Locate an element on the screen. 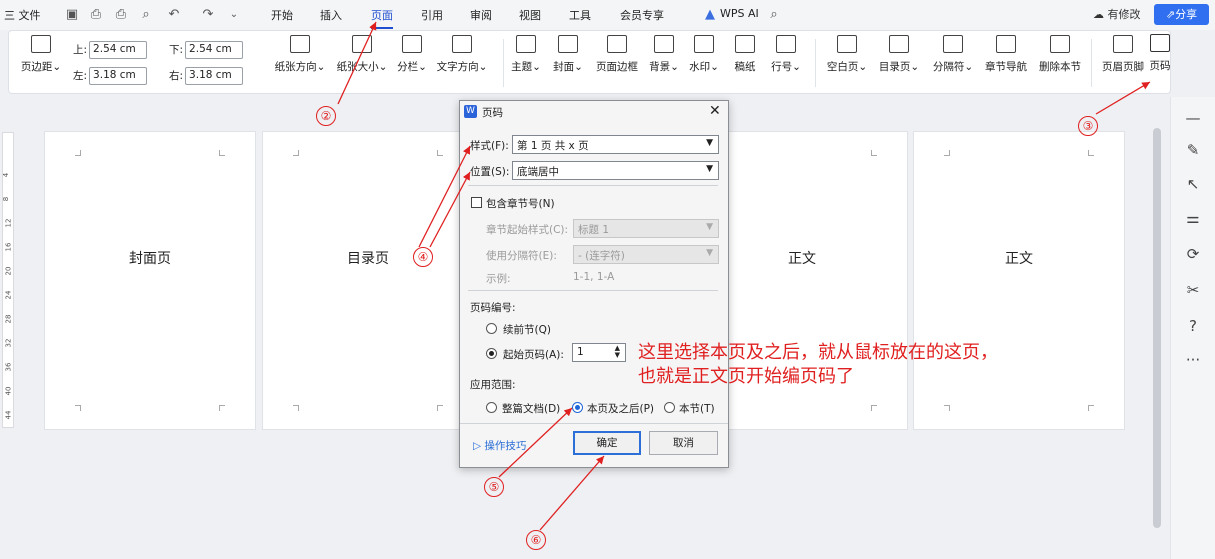 Image resolution: width=1215 pixels, height=559 pixels. arrow-to-style is located at coordinates (444, 196).